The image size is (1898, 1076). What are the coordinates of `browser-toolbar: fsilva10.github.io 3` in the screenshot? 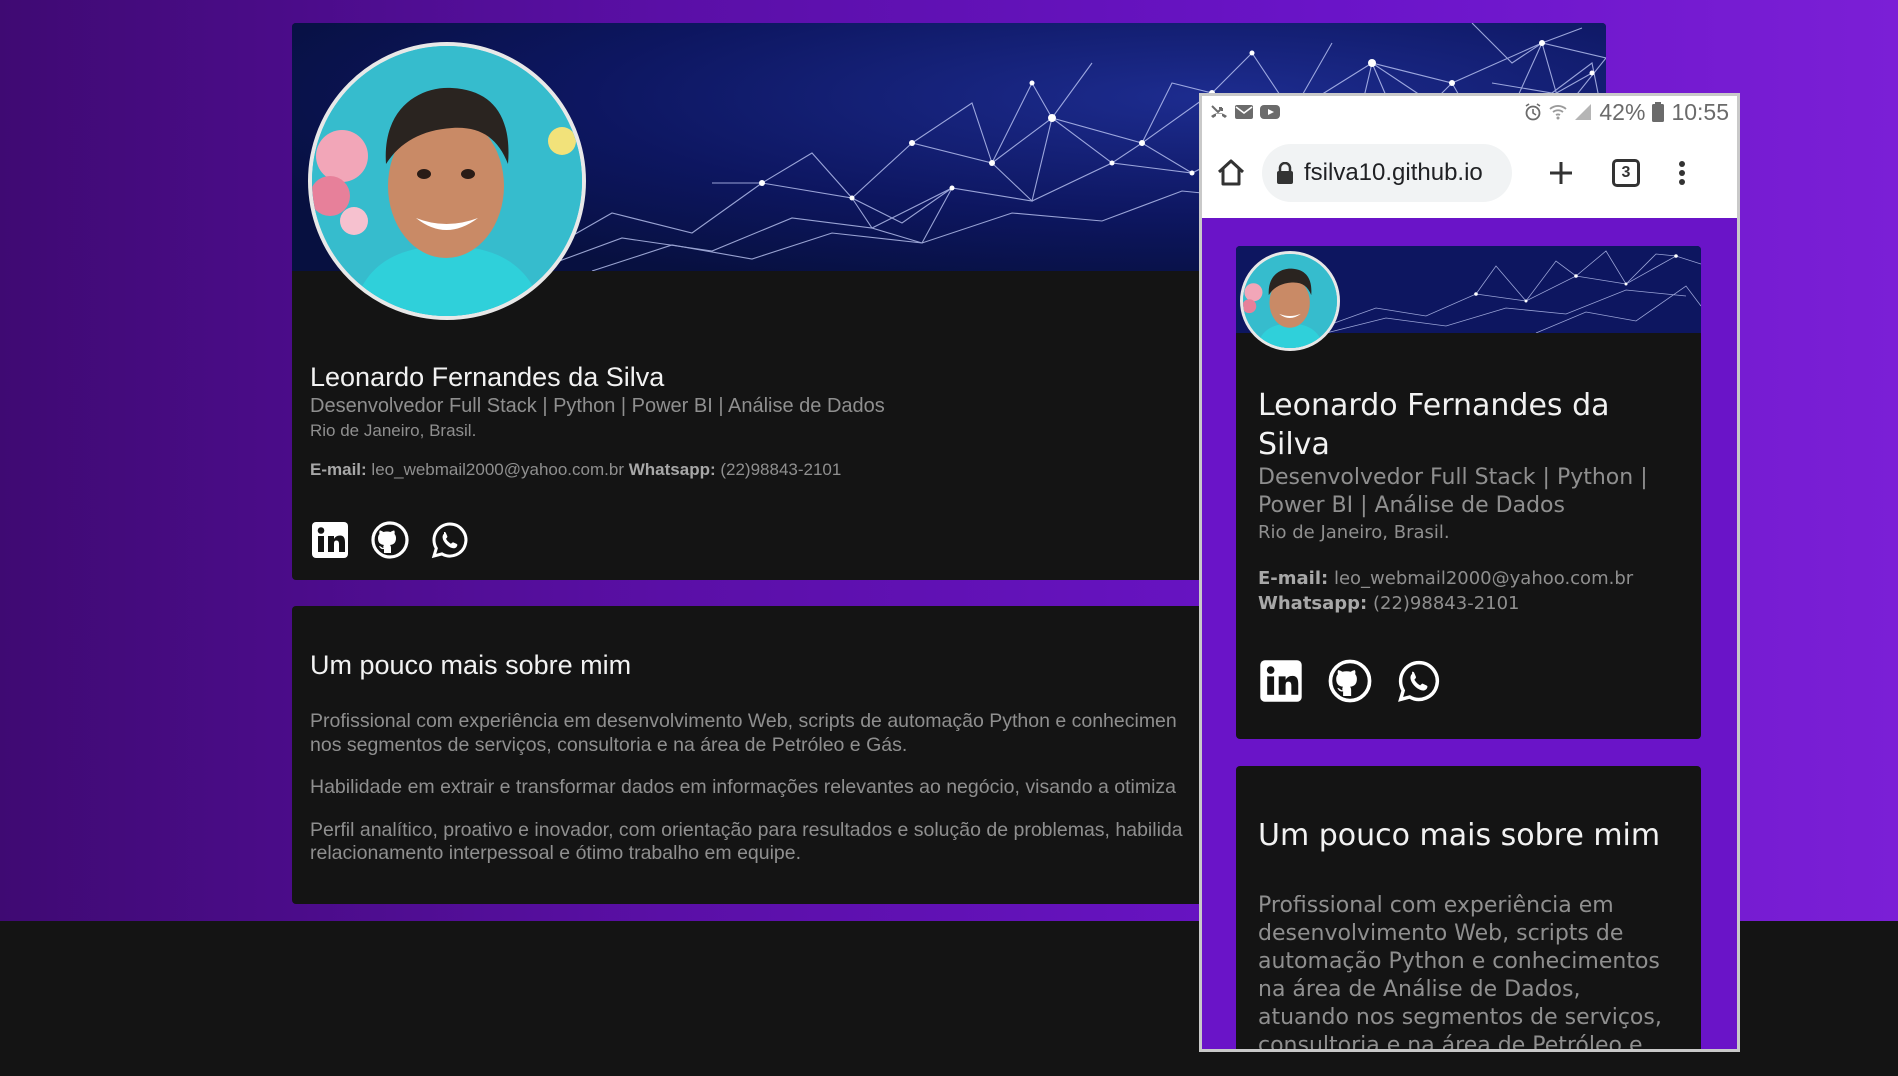 It's located at (1469, 173).